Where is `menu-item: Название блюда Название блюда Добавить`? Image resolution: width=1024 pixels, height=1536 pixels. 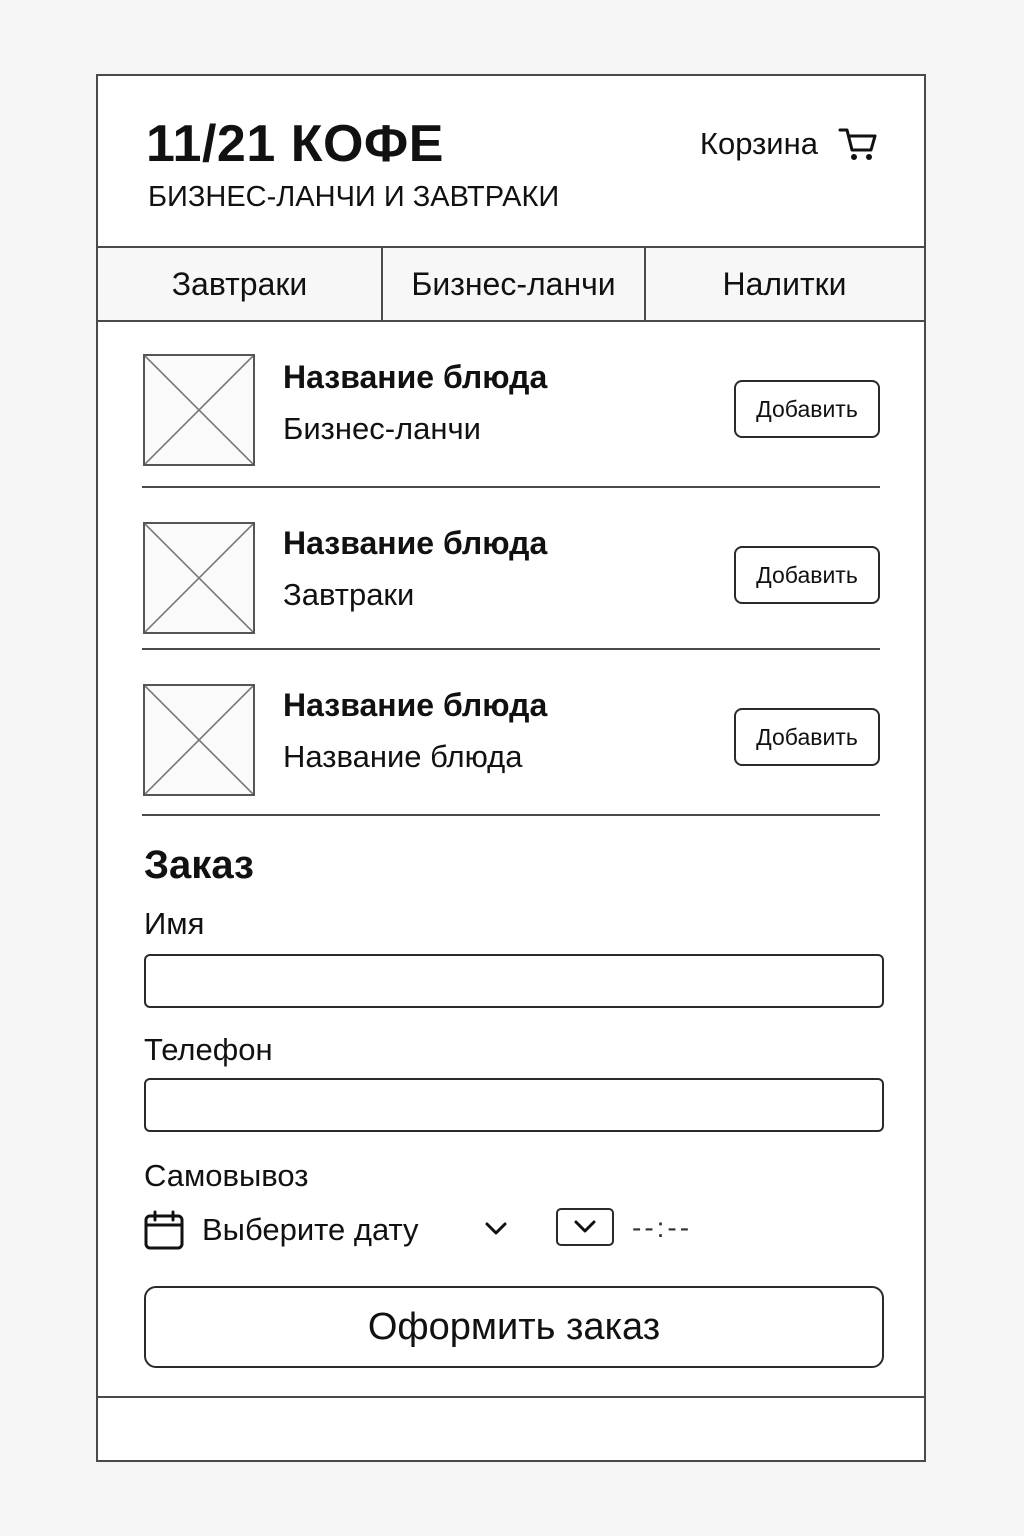 menu-item: Название блюда Название блюда Добавить is located at coordinates (511, 733).